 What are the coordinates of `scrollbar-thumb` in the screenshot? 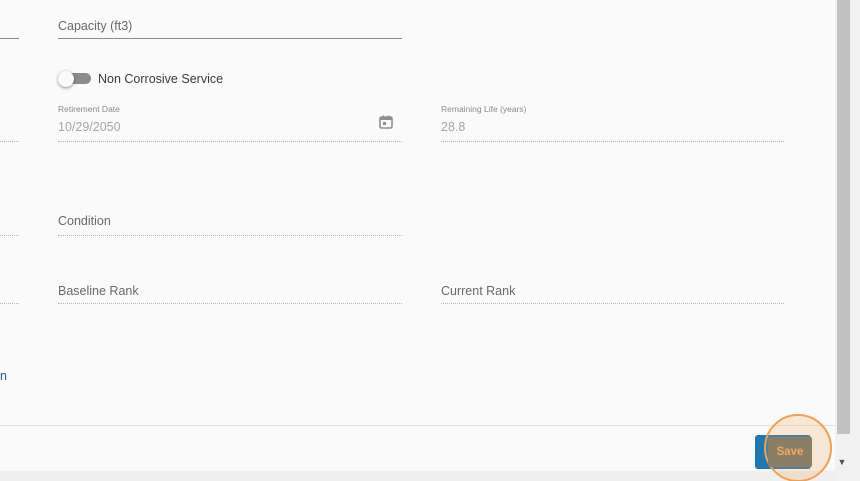 It's located at (843, 217).